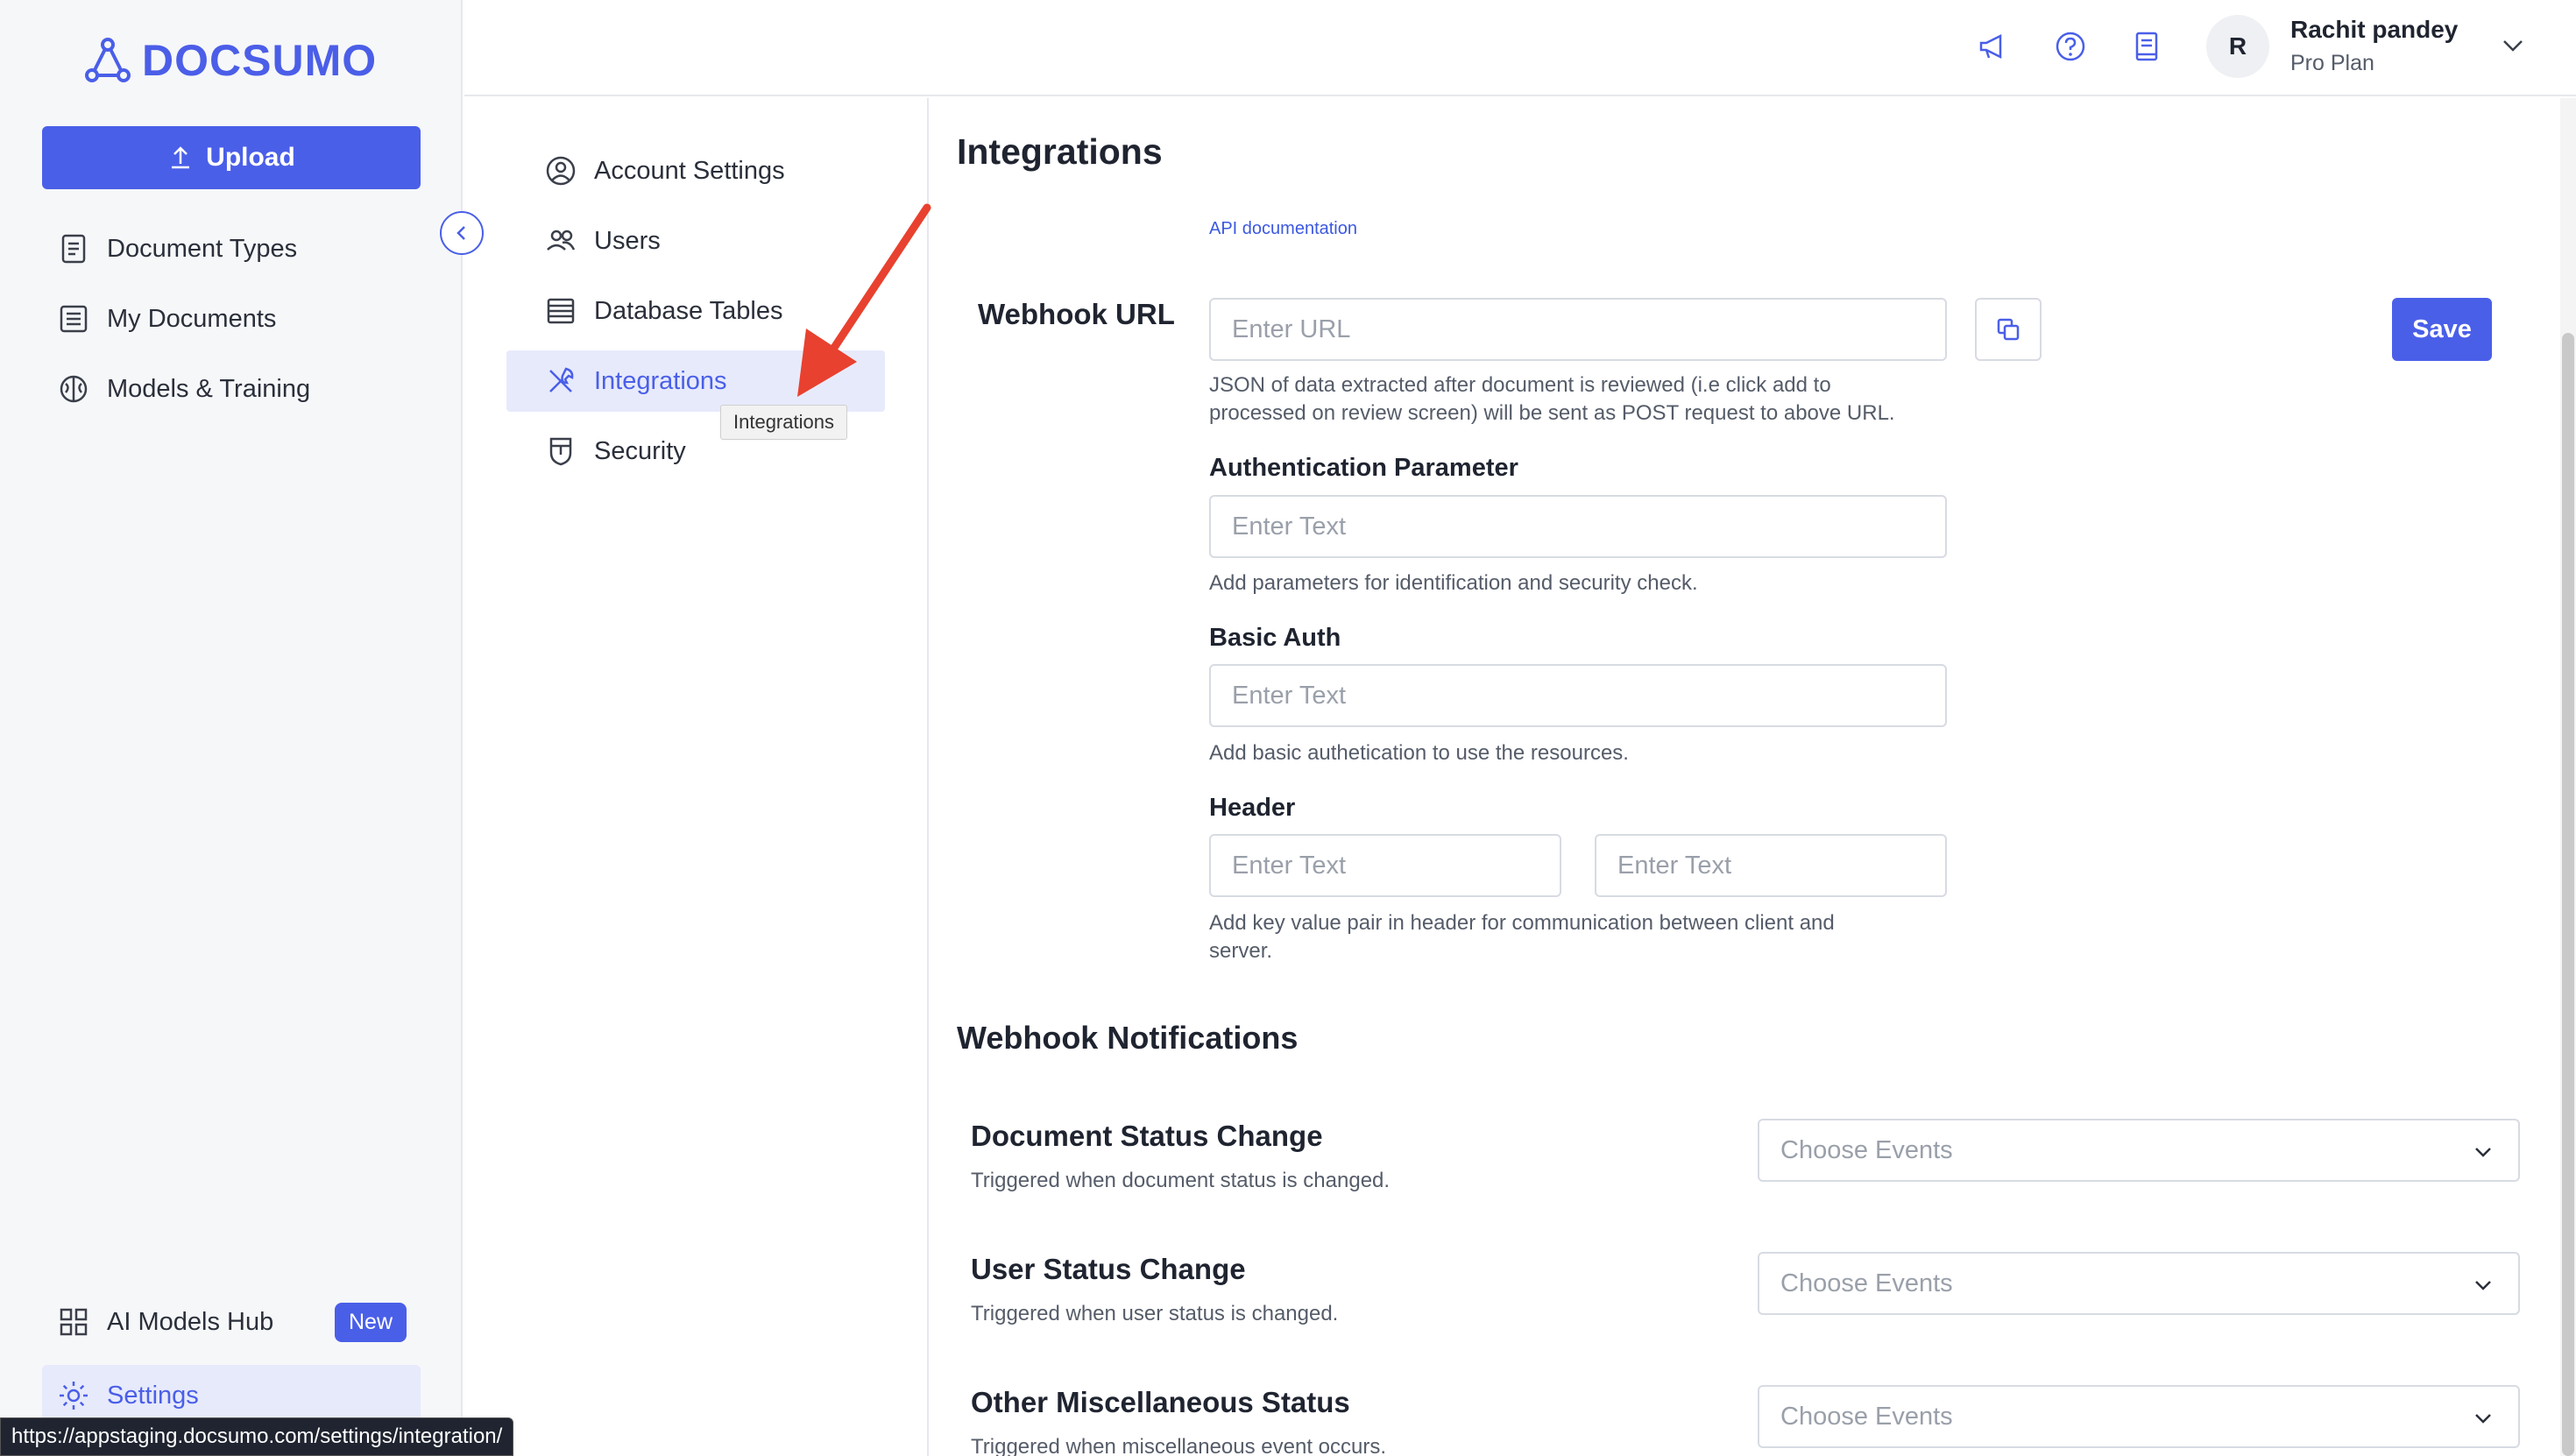  Describe the element at coordinates (74, 319) in the screenshot. I see `my-documents-icon` at that location.